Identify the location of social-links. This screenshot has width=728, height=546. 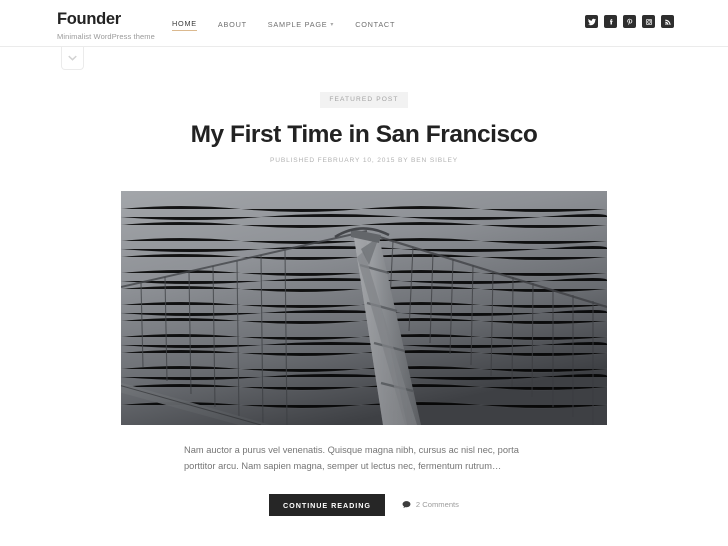
(629, 21).